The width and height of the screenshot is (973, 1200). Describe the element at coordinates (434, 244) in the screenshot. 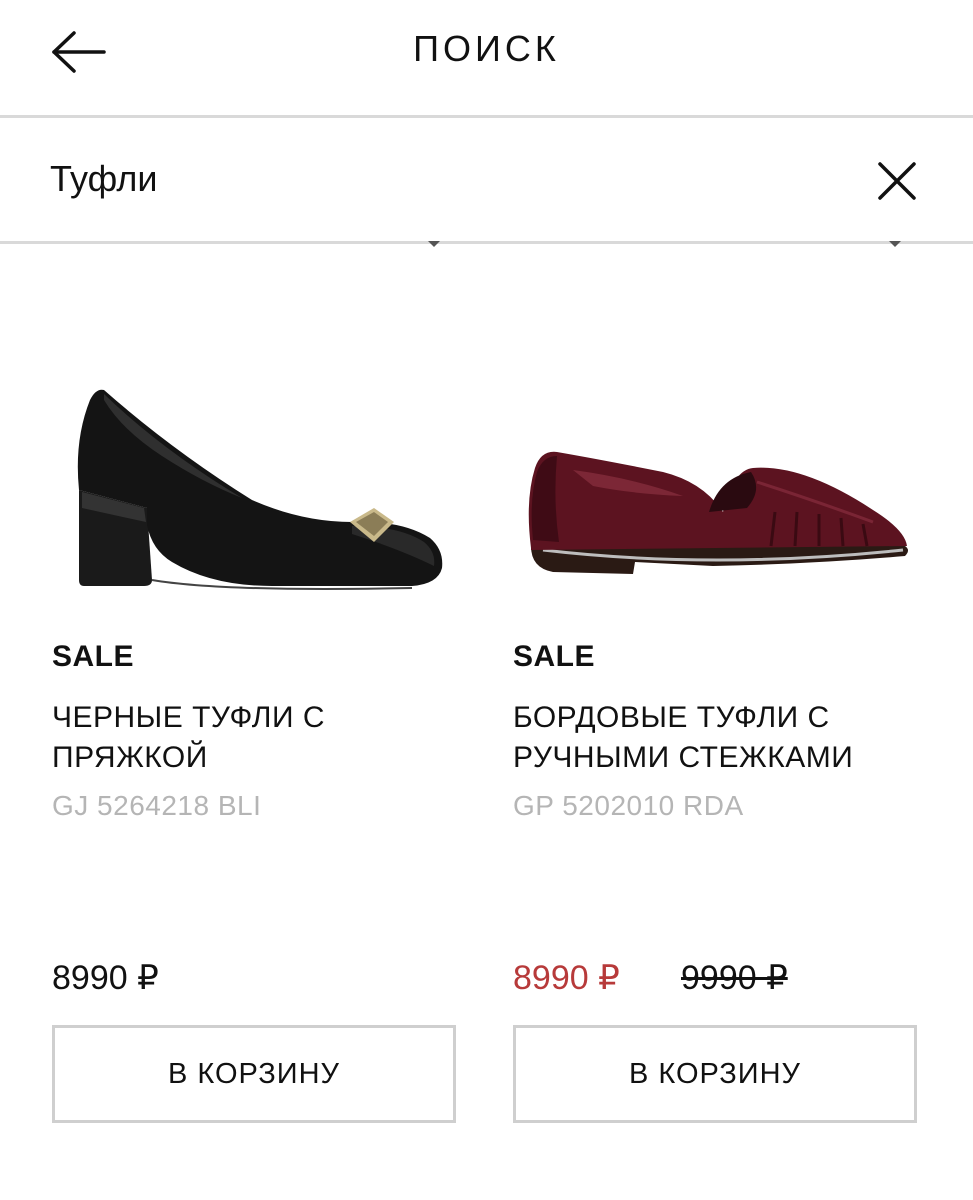

I see `filter-dropdown-caret-icon` at that location.